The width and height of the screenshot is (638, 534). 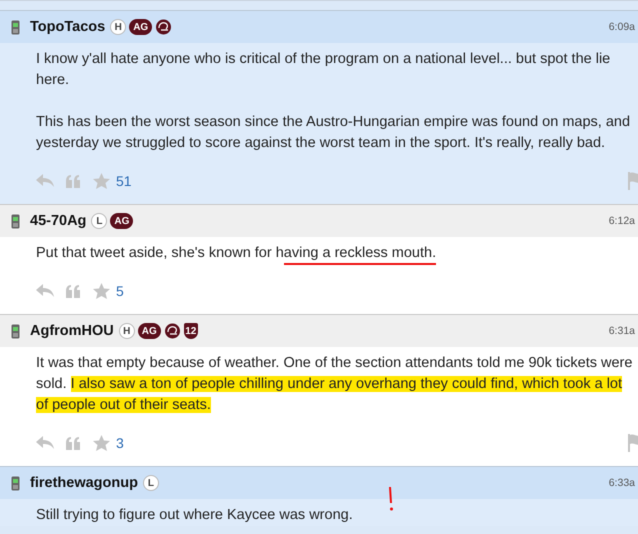 I want to click on post-text: This has been the worst season since the Austro-Hungarian empire was found on maps, and yesterday we struggled to score against the worst team in the sport. It's really, really bad., so click(x=334, y=133).